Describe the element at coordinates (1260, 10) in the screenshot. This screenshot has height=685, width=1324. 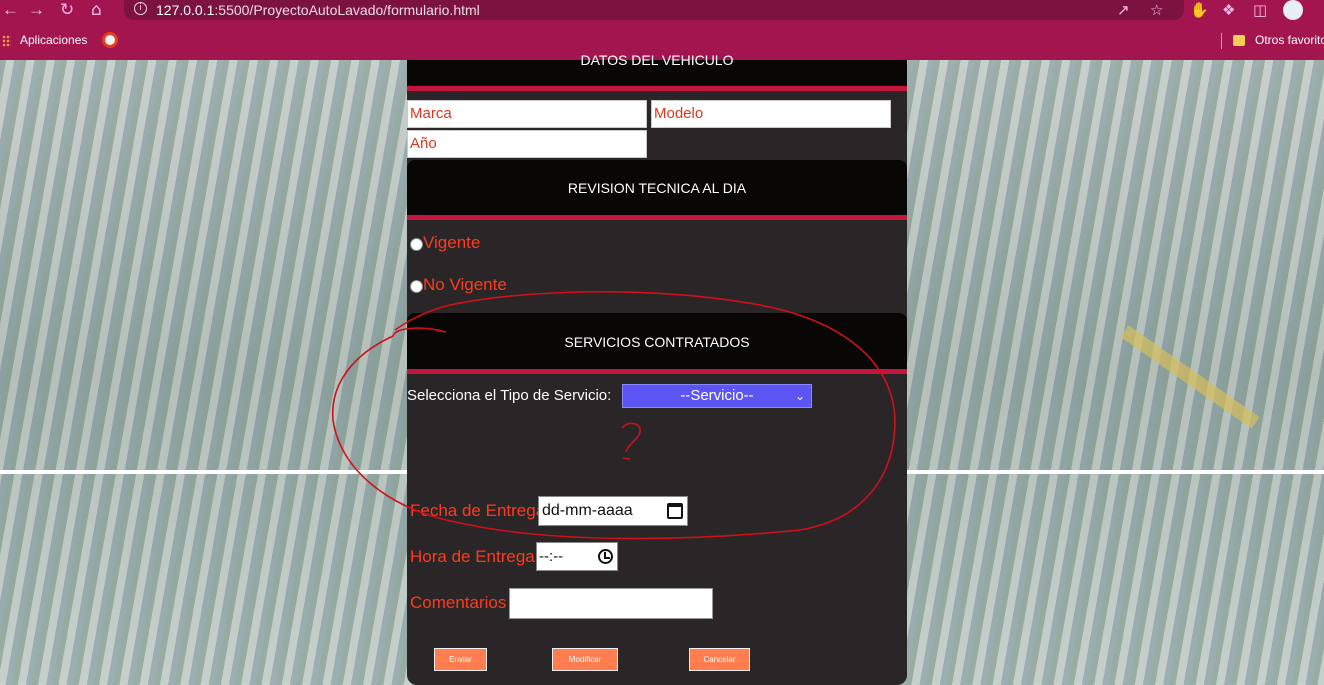
I see `side-panel-icon: ◫` at that location.